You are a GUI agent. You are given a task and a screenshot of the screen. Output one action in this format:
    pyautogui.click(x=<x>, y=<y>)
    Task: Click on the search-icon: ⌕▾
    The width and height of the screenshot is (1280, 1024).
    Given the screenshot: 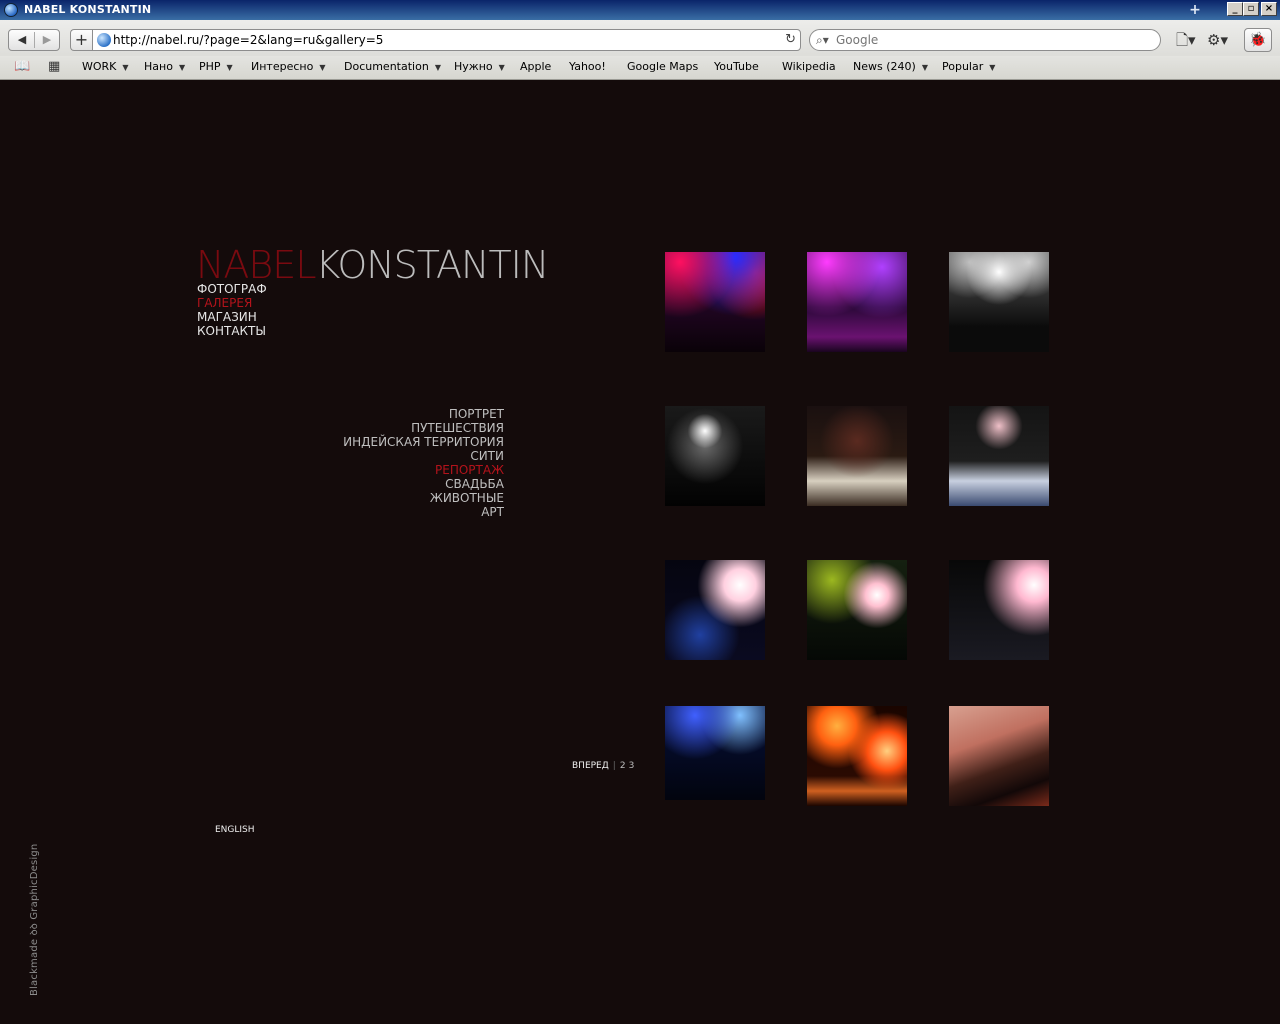 What is the action you would take?
    pyautogui.click(x=822, y=40)
    